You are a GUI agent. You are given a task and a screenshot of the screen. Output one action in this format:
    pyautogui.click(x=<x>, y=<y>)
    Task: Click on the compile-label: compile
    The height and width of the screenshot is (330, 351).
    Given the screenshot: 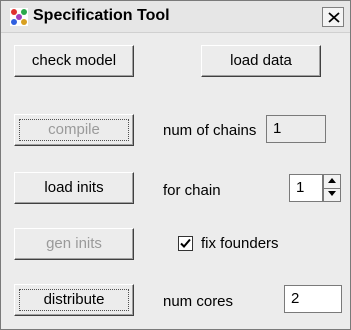 What is the action you would take?
    pyautogui.click(x=74, y=129)
    